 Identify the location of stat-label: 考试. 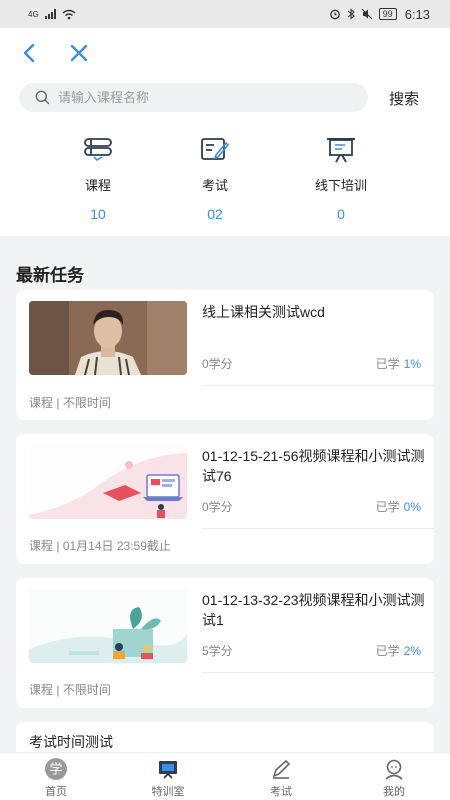
(214, 185).